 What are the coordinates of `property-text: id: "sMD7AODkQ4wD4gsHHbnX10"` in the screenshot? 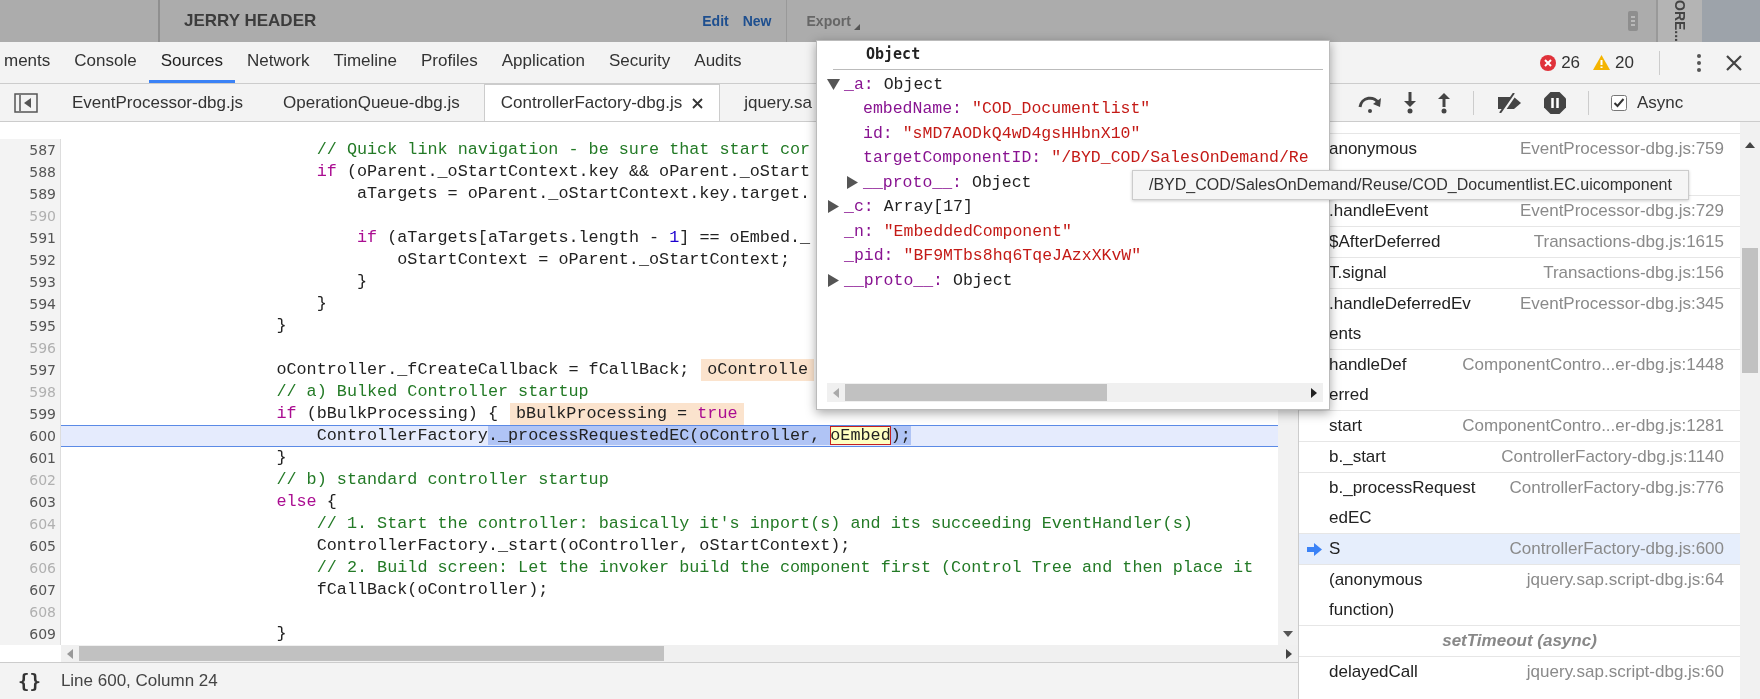 It's located at (1002, 133).